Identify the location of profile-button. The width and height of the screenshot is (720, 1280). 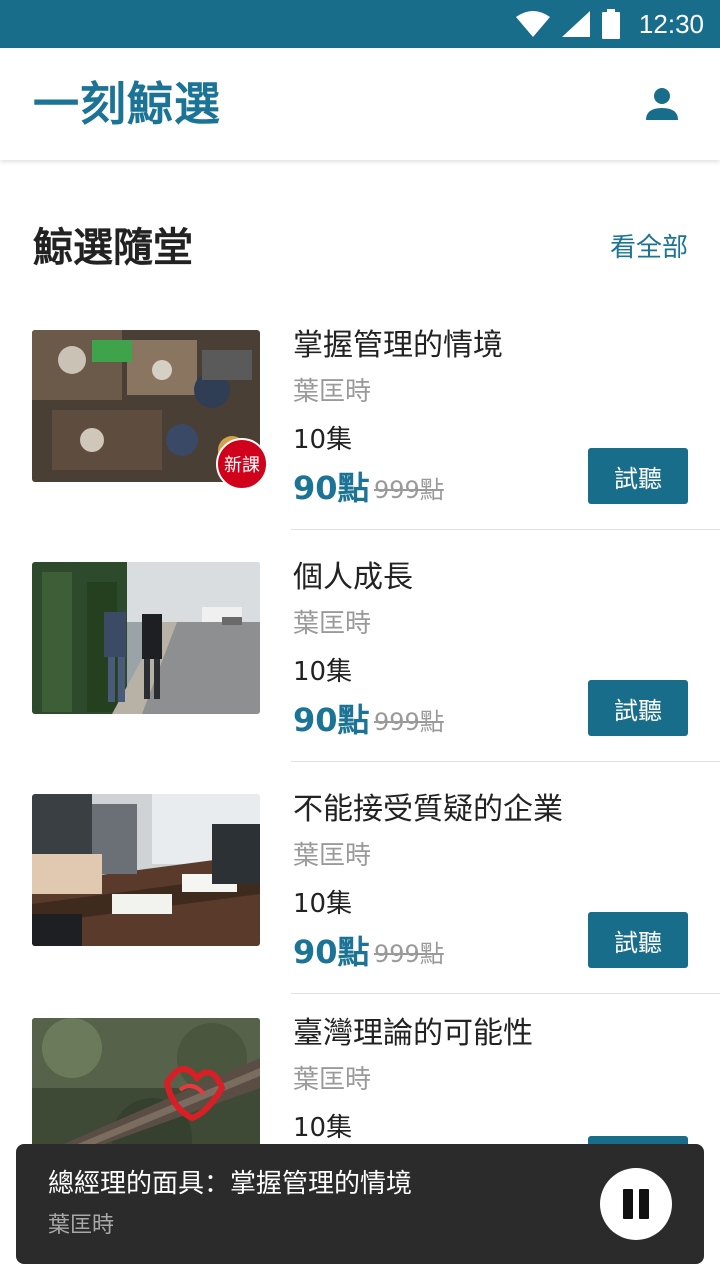
(662, 104).